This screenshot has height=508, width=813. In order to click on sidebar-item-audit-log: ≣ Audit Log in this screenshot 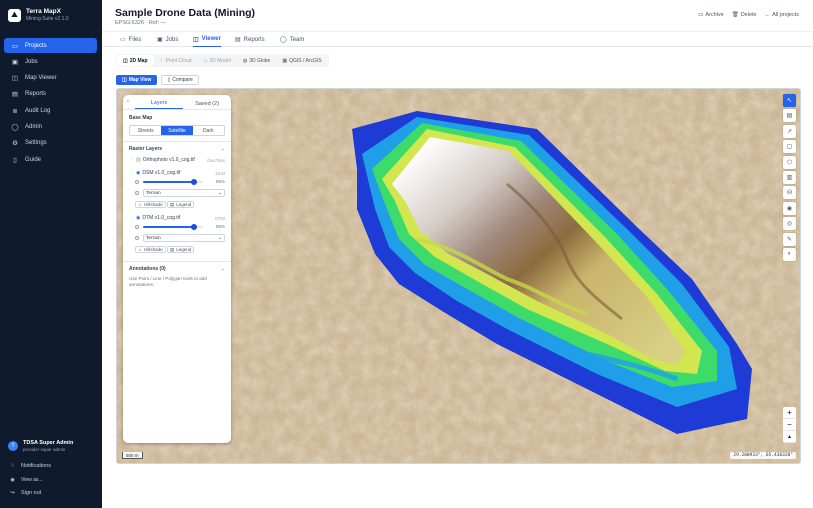, I will do `click(50, 110)`.